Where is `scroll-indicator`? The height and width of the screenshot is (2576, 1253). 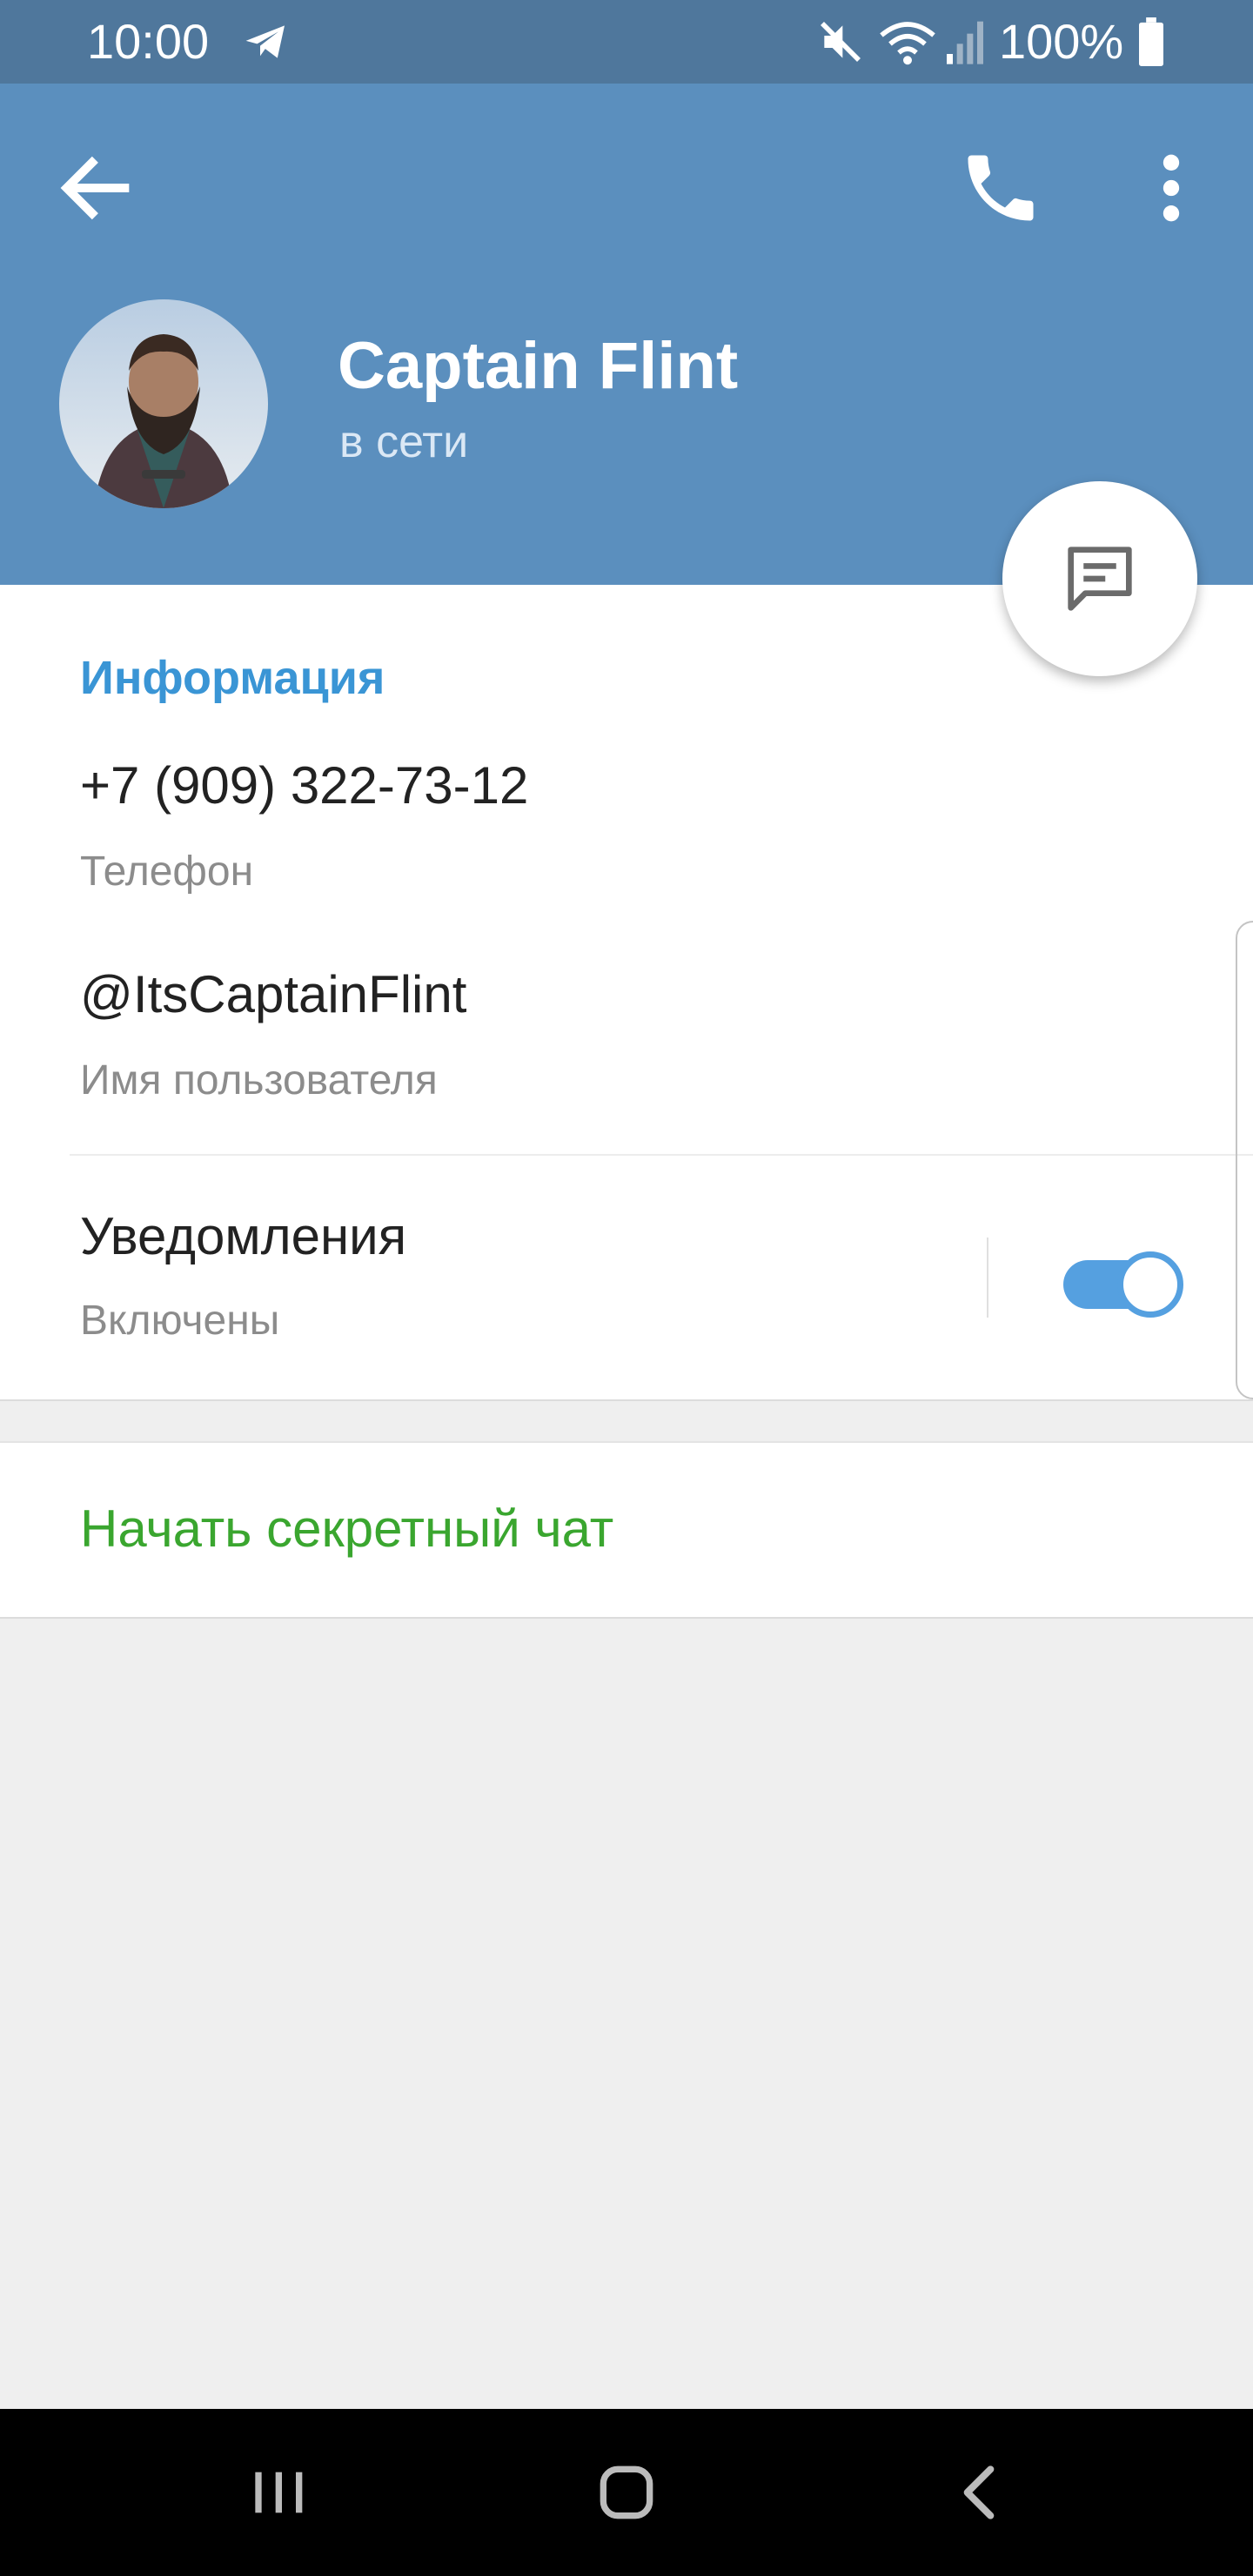 scroll-indicator is located at coordinates (1244, 1160).